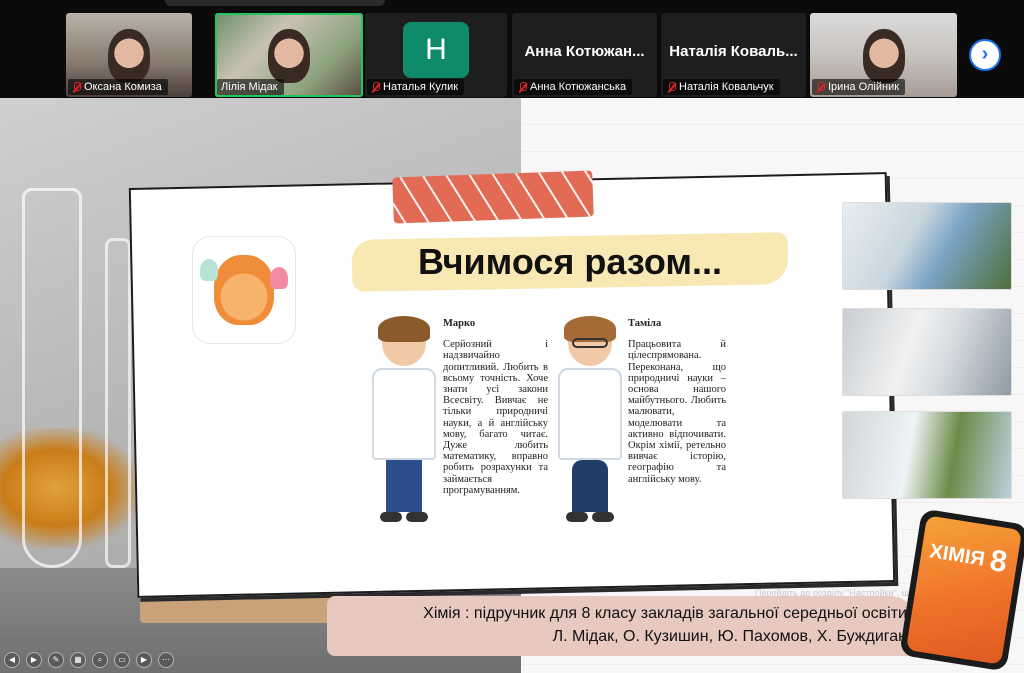 Image resolution: width=1024 pixels, height=673 pixels. What do you see at coordinates (118, 87) in the screenshot?
I see `participant-name: Оксана Комиза` at bounding box center [118, 87].